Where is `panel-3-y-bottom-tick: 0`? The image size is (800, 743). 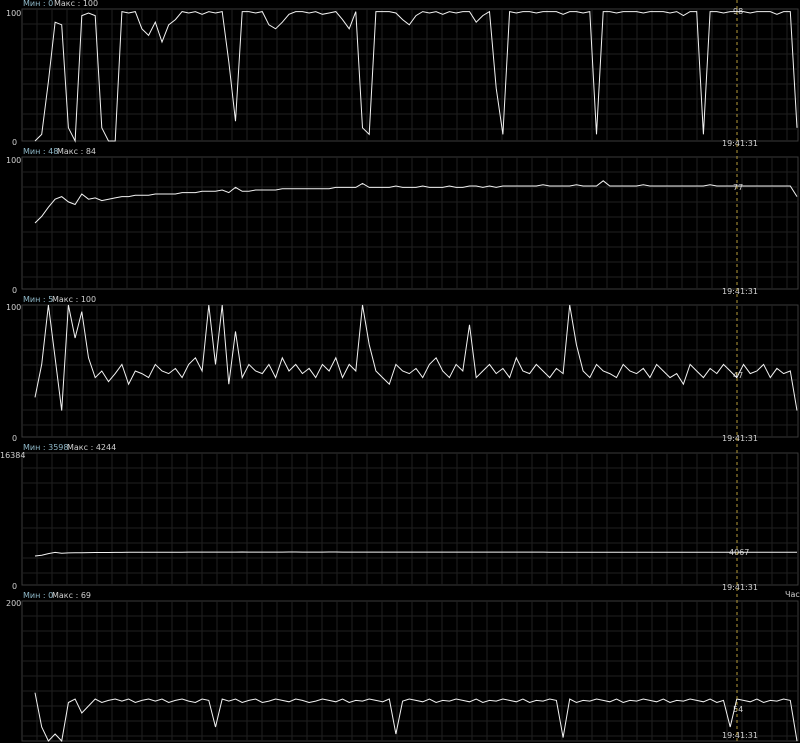
panel-3-y-bottom-tick: 0 is located at coordinates (14, 438).